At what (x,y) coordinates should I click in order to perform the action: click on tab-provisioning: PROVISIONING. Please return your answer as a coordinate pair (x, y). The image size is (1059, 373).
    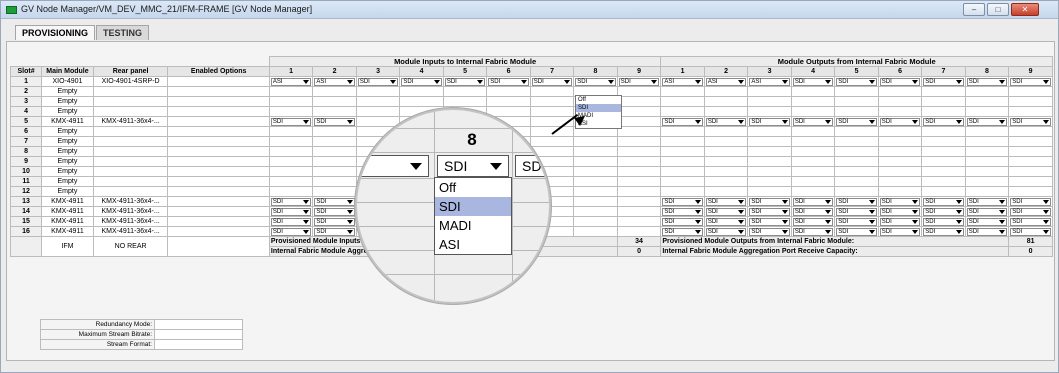
    Looking at the image, I should click on (55, 32).